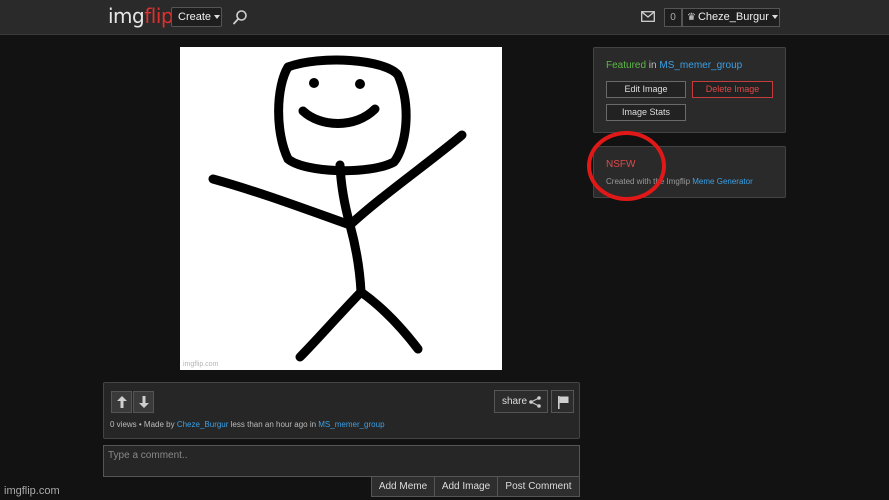 Image resolution: width=889 pixels, height=500 pixels. Describe the element at coordinates (722, 181) in the screenshot. I see `meme-generator-link: Meme Generator` at that location.